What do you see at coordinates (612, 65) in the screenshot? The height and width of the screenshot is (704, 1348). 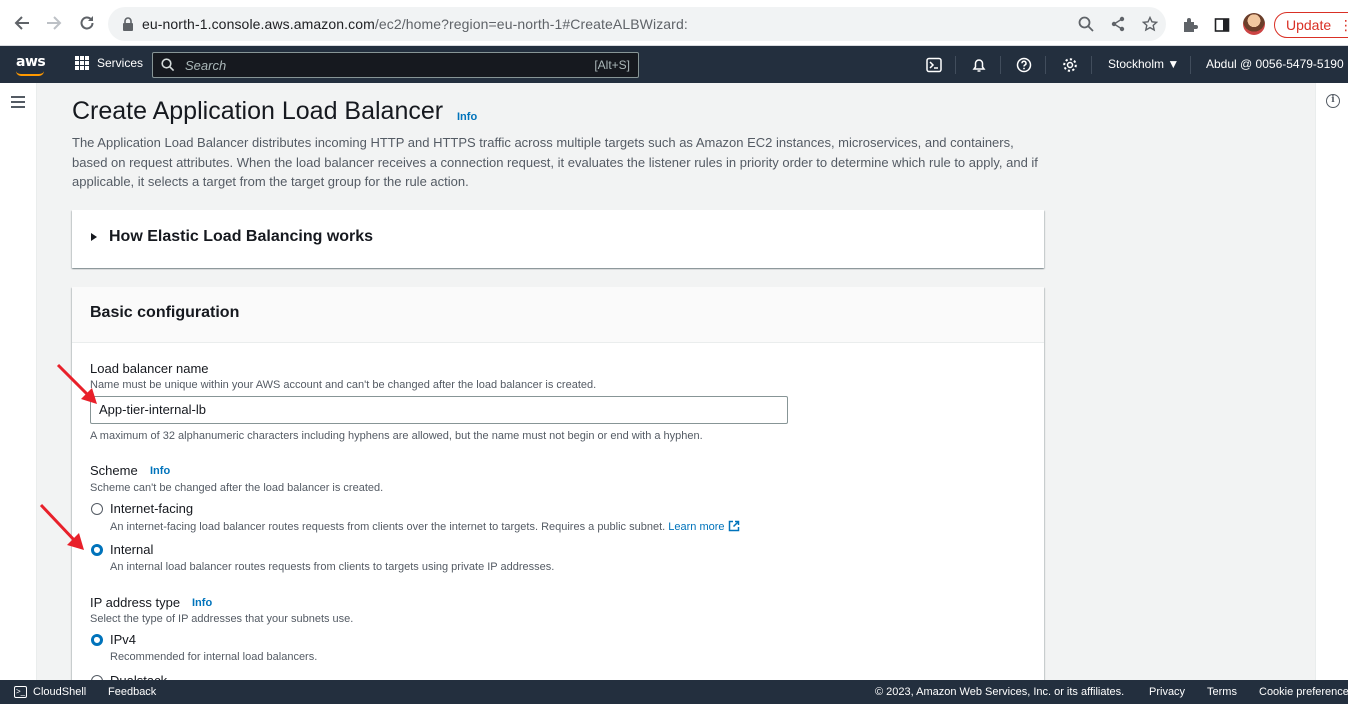 I see `search-shortcut: [Alt+S]` at bounding box center [612, 65].